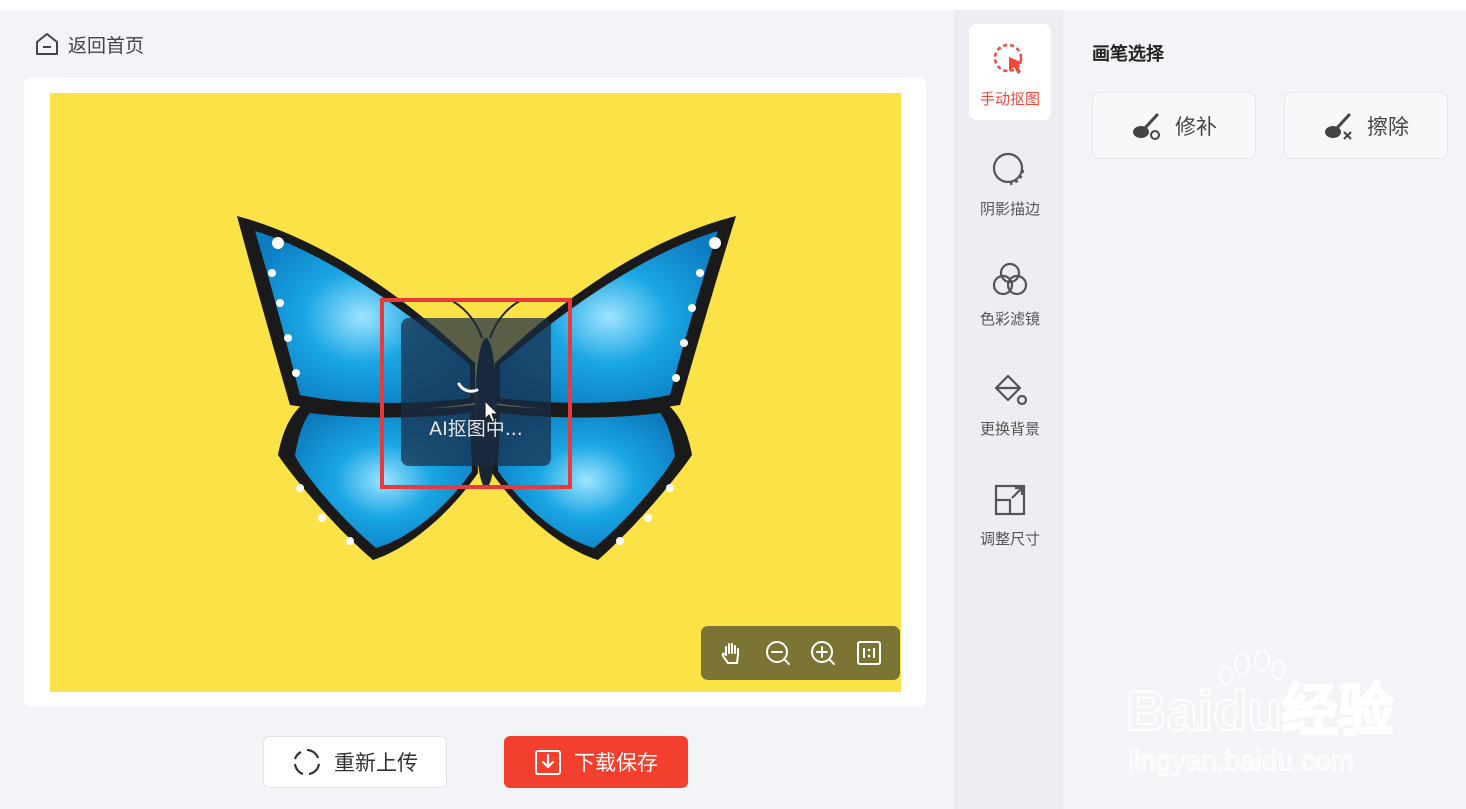 This screenshot has height=809, width=1466. I want to click on refresh-icon, so click(307, 762).